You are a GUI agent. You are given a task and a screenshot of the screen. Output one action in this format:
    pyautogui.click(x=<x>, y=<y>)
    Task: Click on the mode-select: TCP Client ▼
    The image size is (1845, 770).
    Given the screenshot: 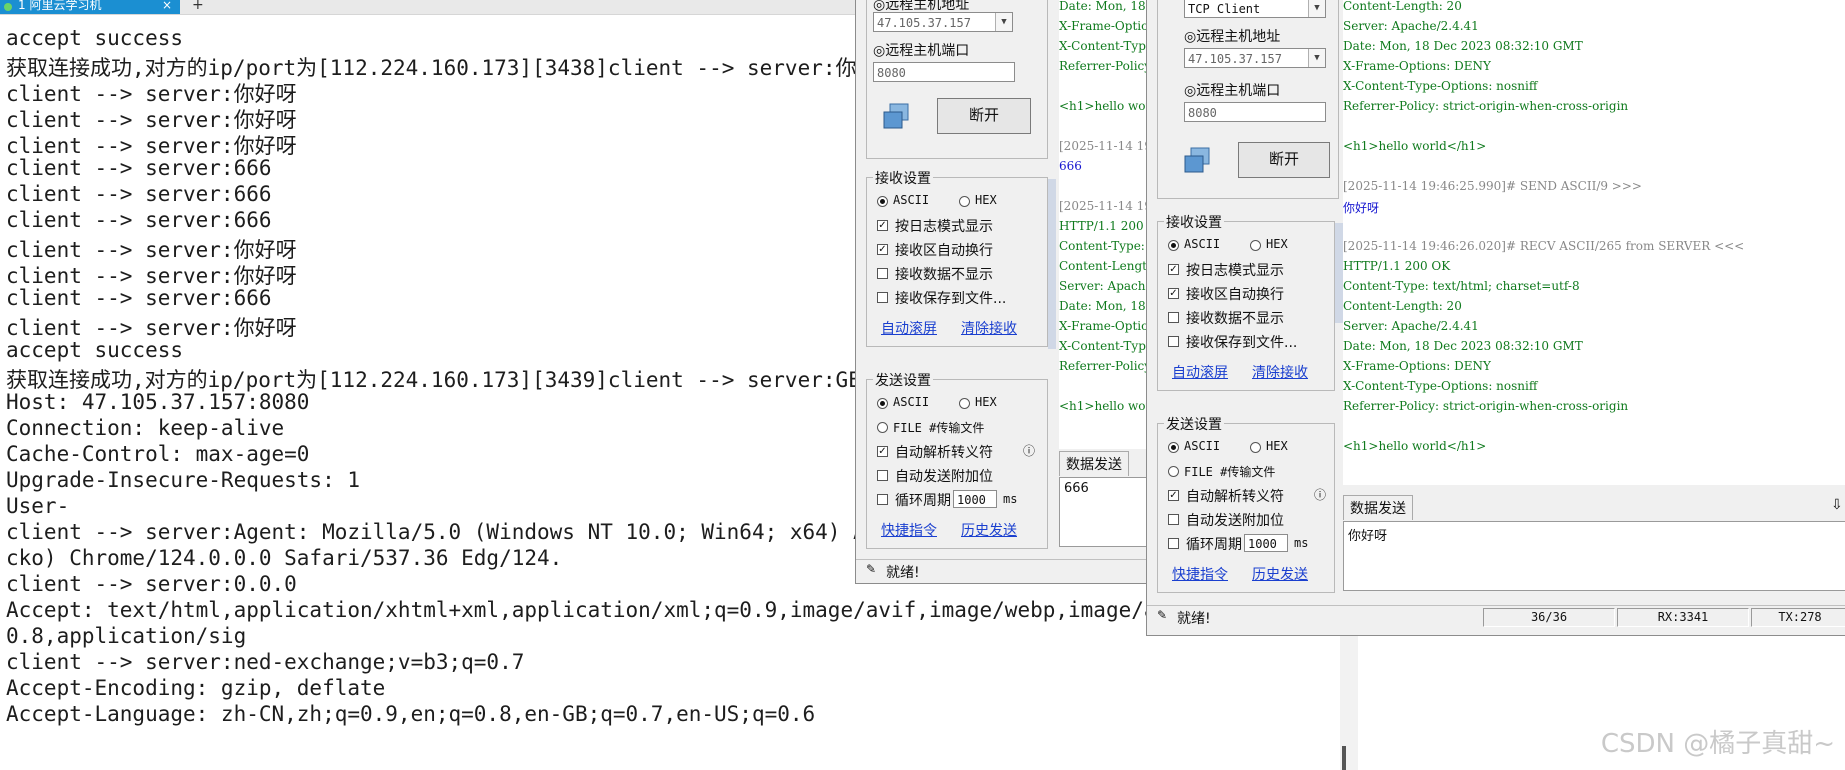 What is the action you would take?
    pyautogui.click(x=1255, y=9)
    